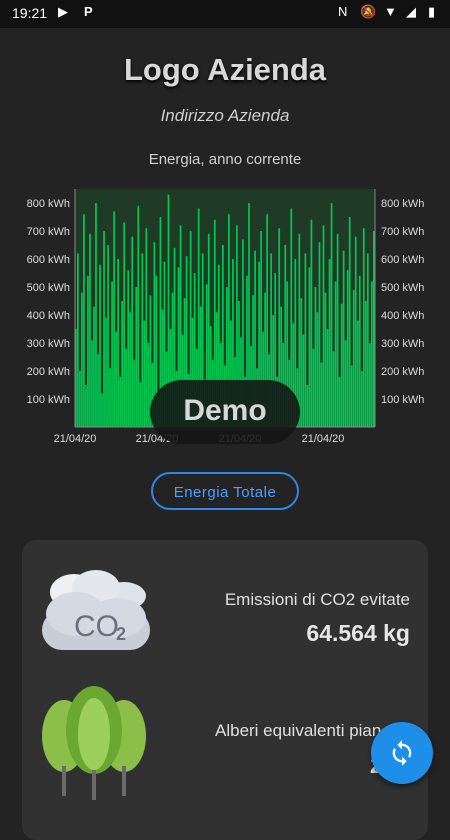  What do you see at coordinates (432, 11) in the screenshot?
I see `battery-icon: ▮` at bounding box center [432, 11].